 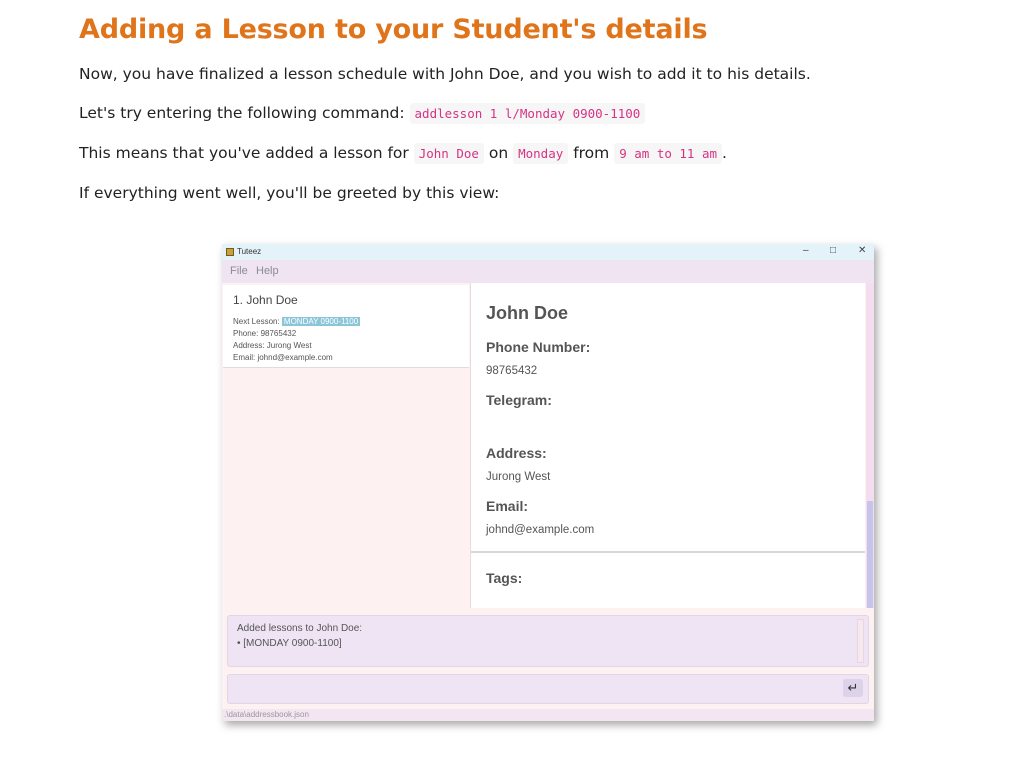 What do you see at coordinates (548, 689) in the screenshot?
I see `command-input: ↵` at bounding box center [548, 689].